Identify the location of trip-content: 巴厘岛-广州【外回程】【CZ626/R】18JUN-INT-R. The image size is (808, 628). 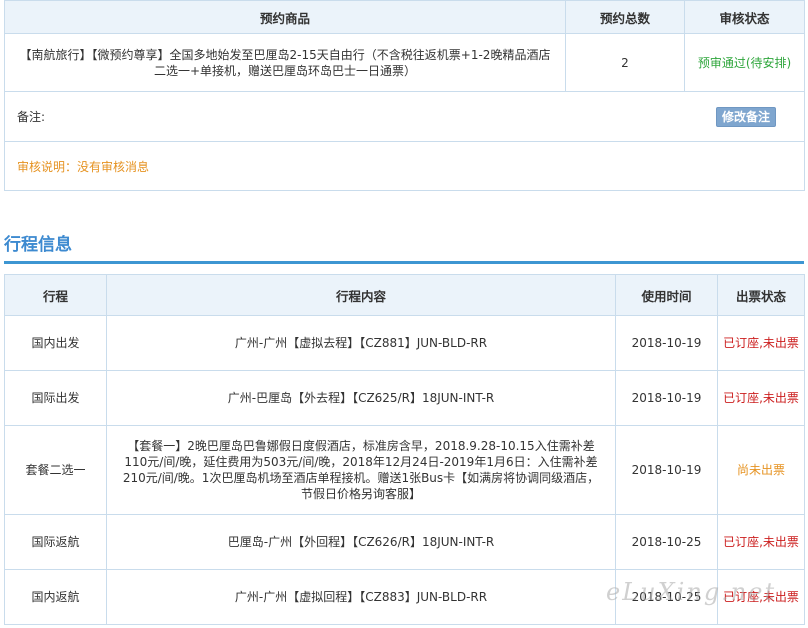
(361, 542).